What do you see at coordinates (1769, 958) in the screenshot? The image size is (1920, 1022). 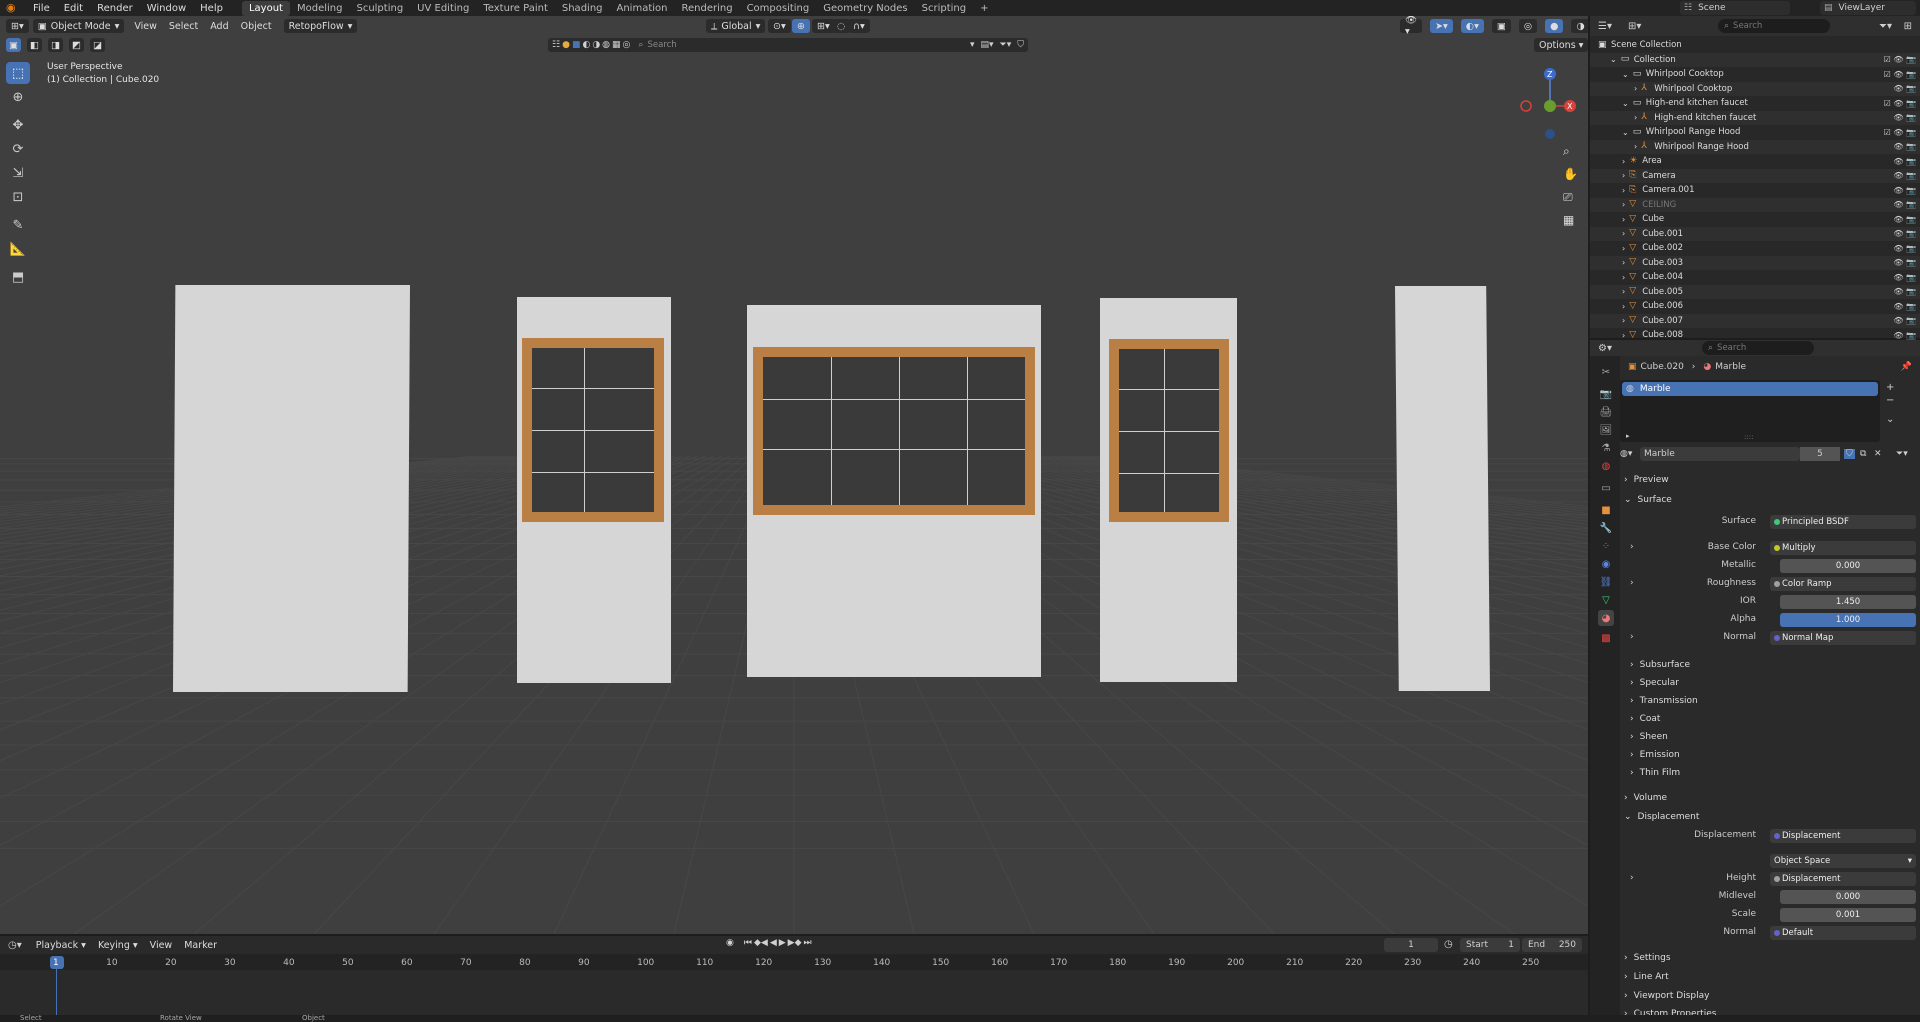 I see `section-settings: › Settings` at bounding box center [1769, 958].